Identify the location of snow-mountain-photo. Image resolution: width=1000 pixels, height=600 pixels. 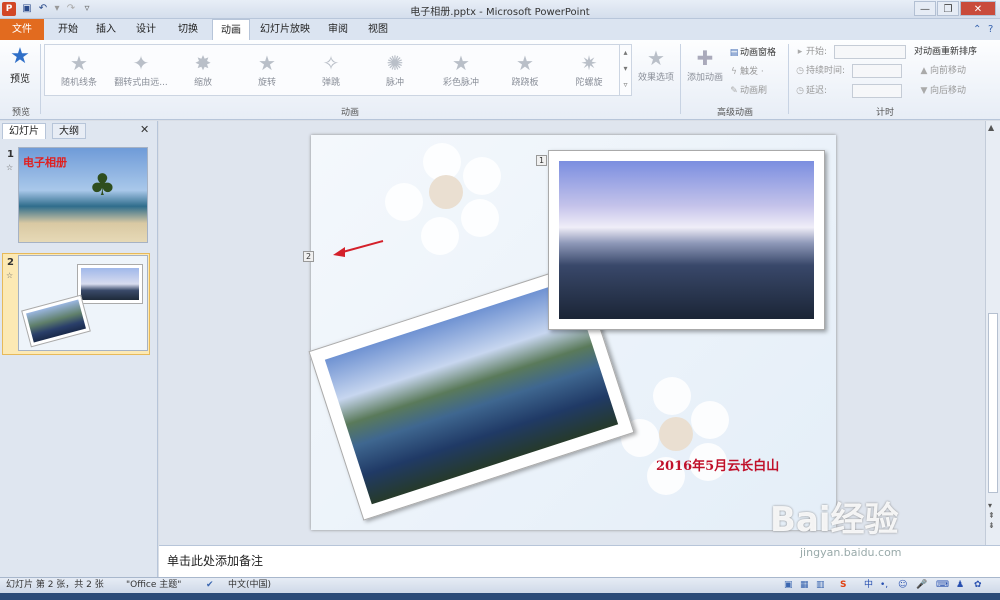
(686, 240).